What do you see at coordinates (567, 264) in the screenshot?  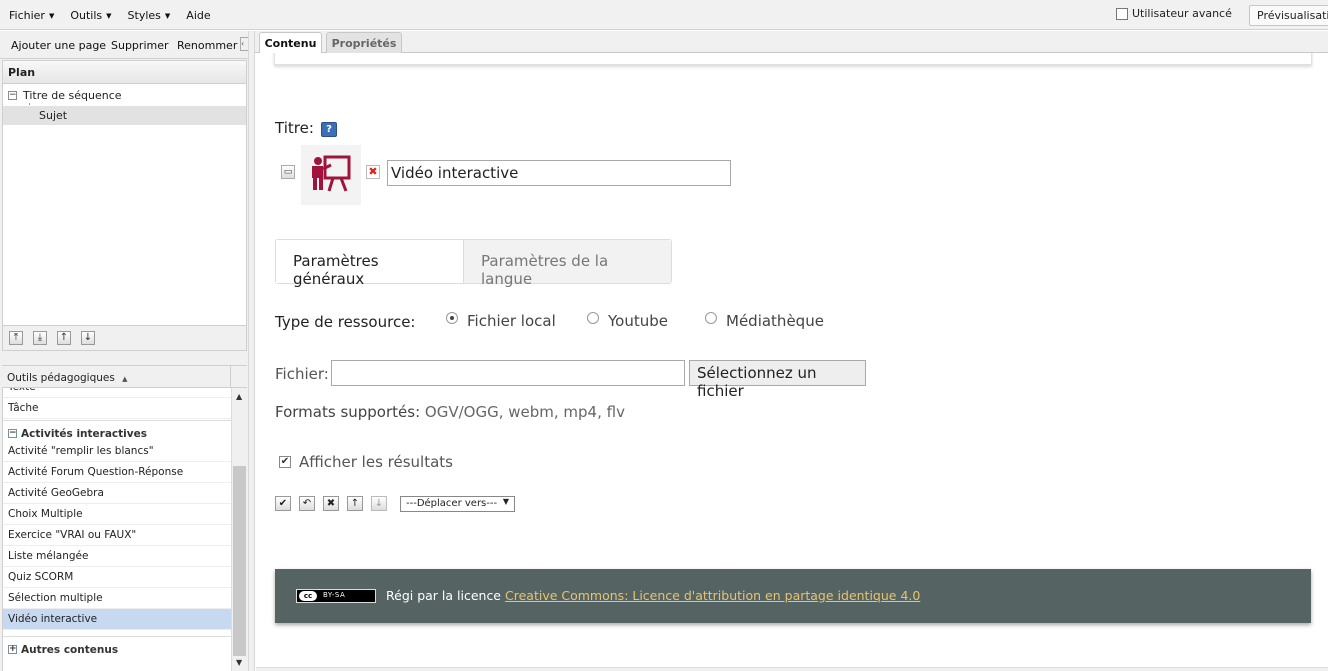 I see `tab-language-parameters: Paramètres de la langue` at bounding box center [567, 264].